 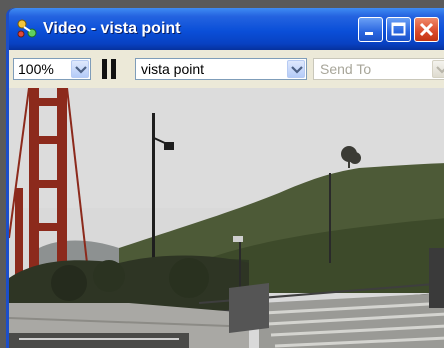 I want to click on close-icon, so click(x=426, y=29).